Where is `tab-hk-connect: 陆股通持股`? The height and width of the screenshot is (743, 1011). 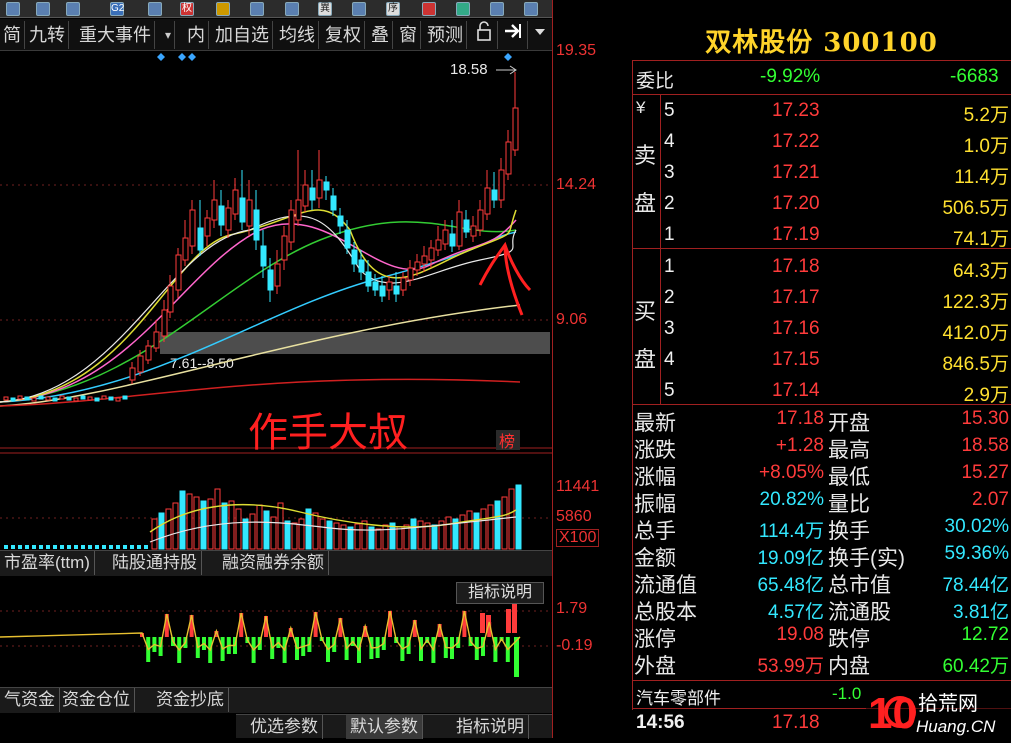
tab-hk-connect: 陆股通持股 is located at coordinates (155, 563).